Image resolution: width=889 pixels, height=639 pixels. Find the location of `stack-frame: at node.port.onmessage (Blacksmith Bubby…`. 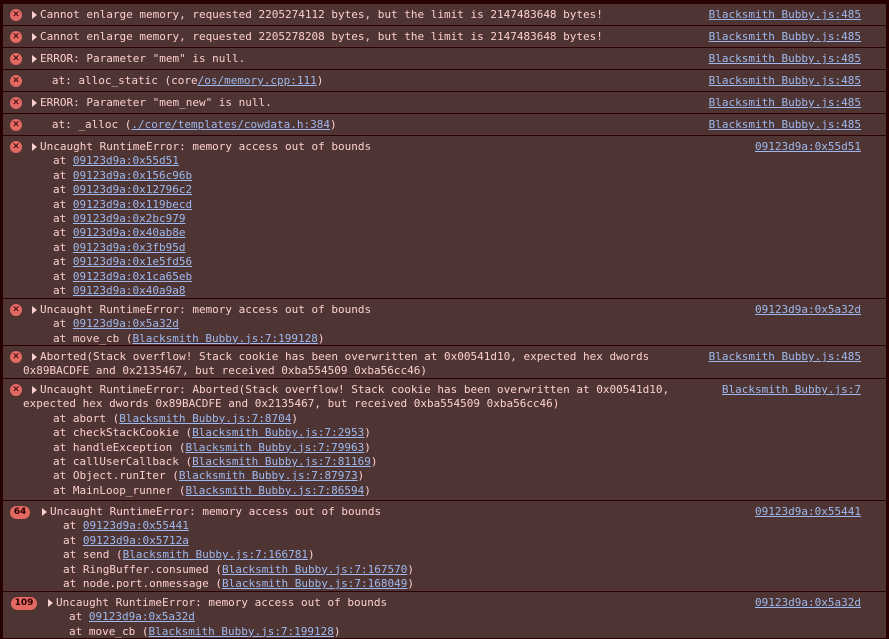

stack-frame: at node.port.onmessage (Blacksmith Bubby… is located at coordinates (238, 584).